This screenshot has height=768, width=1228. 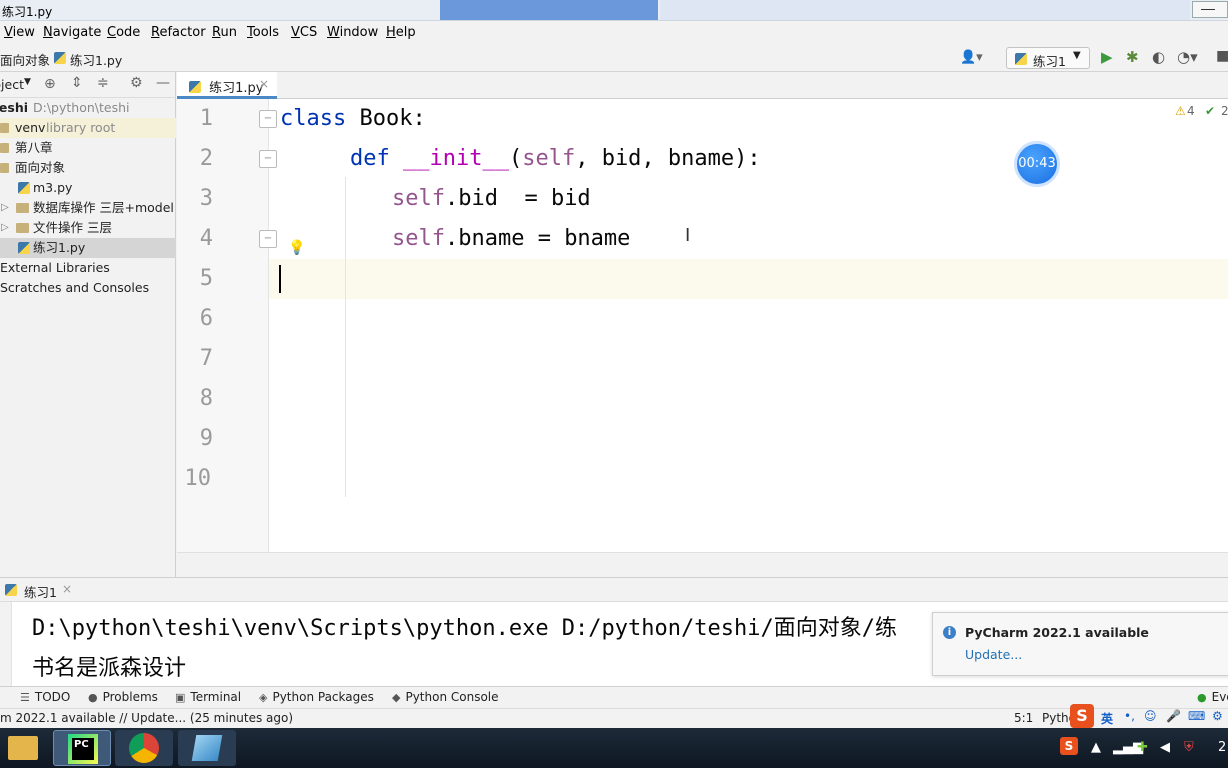 I want to click on user-icon: 👤▾, so click(x=971, y=57).